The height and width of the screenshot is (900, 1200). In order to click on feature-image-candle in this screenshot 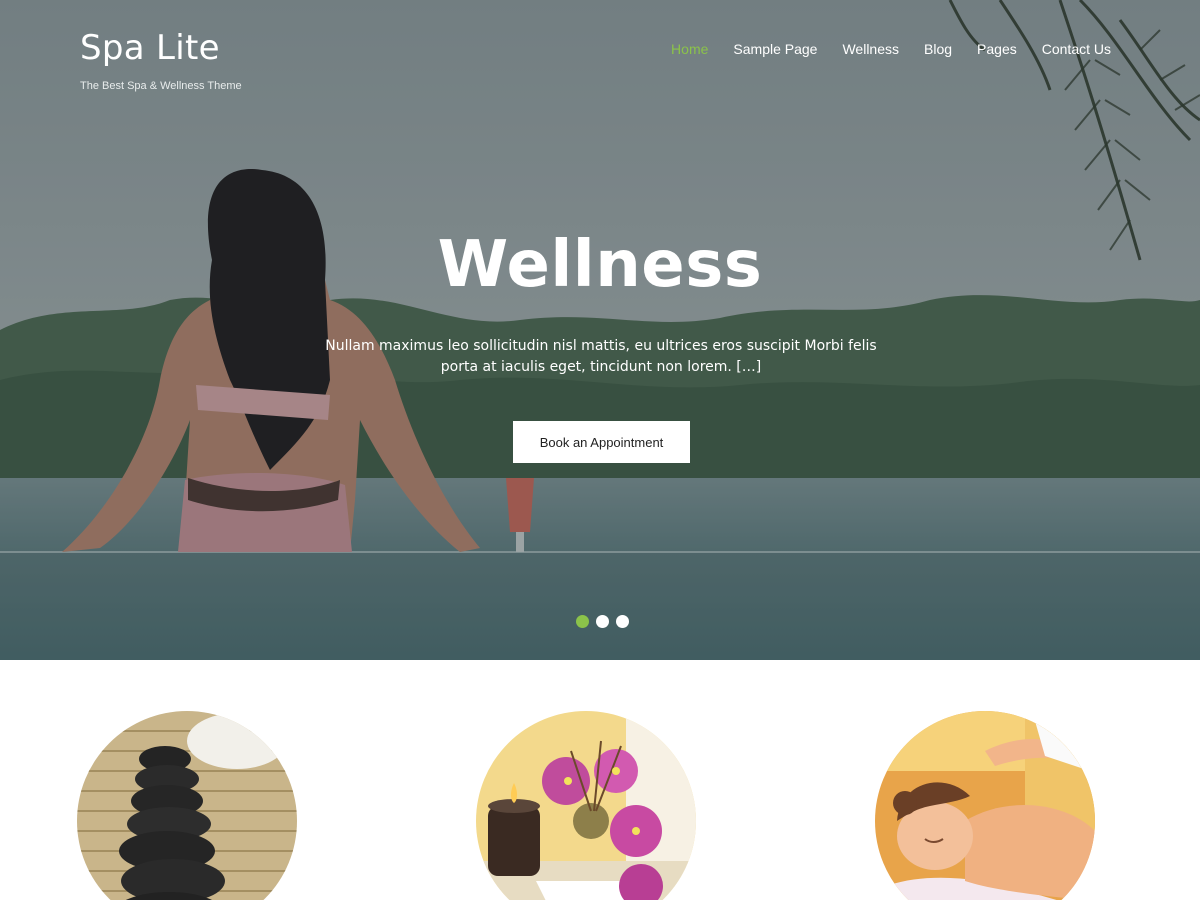, I will do `click(586, 805)`.